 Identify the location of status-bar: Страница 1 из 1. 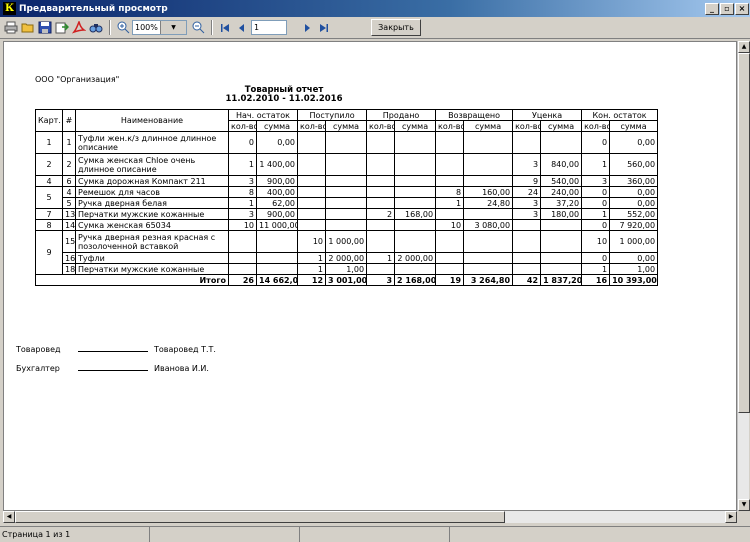
(375, 534).